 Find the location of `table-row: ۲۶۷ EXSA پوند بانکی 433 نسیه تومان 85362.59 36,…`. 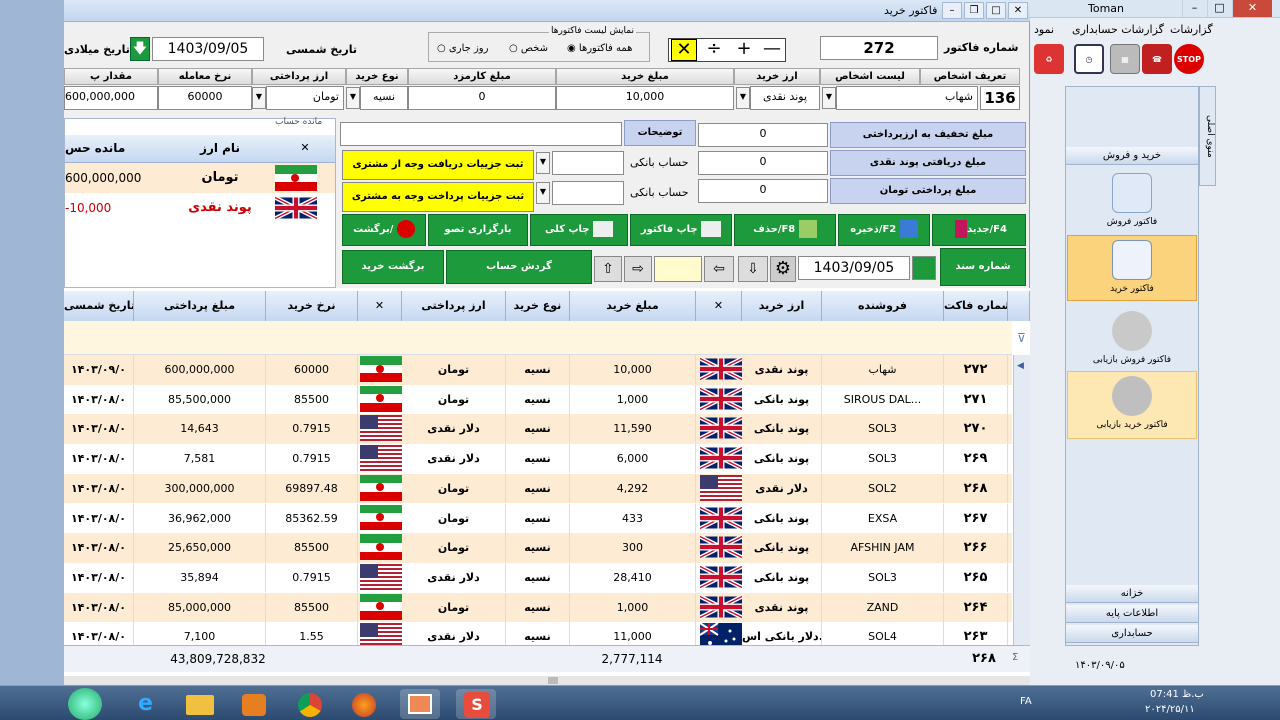

table-row: ۲۶۷ EXSA پوند بانکی 433 نسیه تومان 85362.59 36,… is located at coordinates (538, 518).